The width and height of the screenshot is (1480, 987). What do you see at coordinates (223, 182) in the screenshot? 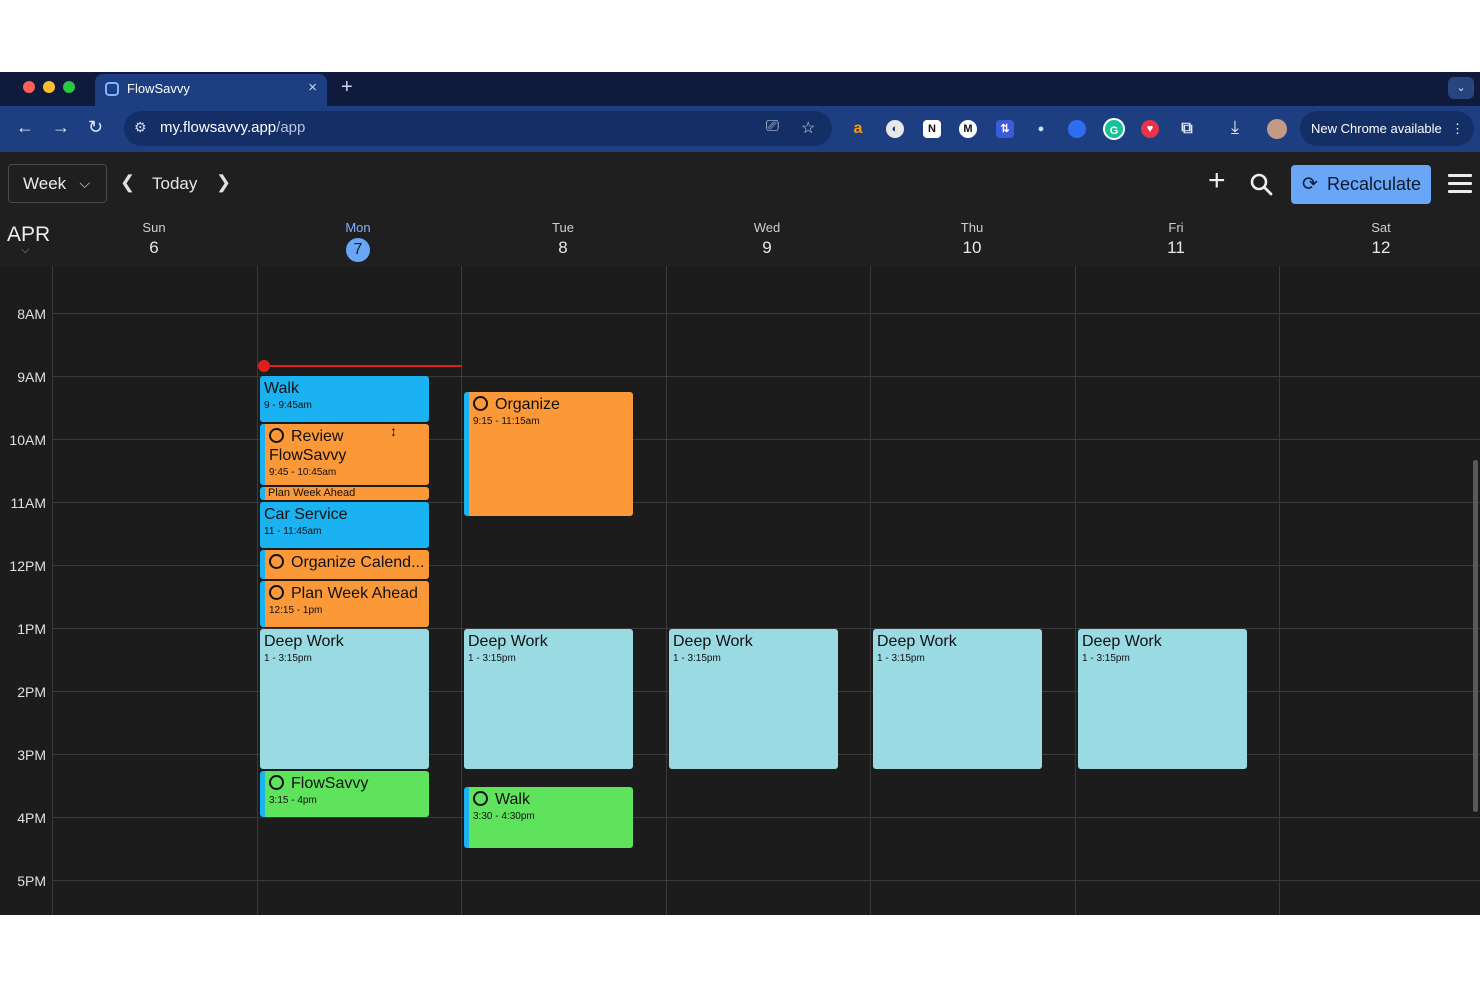
I see `next-week-button: ❯` at bounding box center [223, 182].